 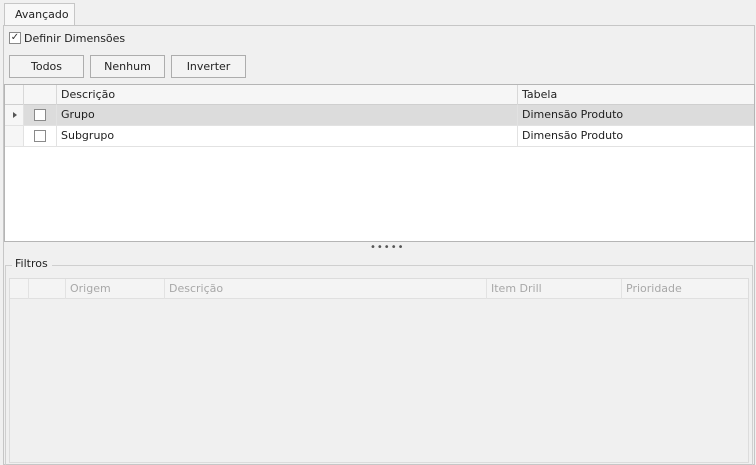 What do you see at coordinates (287, 115) in the screenshot?
I see `cell-descricao: Grupo` at bounding box center [287, 115].